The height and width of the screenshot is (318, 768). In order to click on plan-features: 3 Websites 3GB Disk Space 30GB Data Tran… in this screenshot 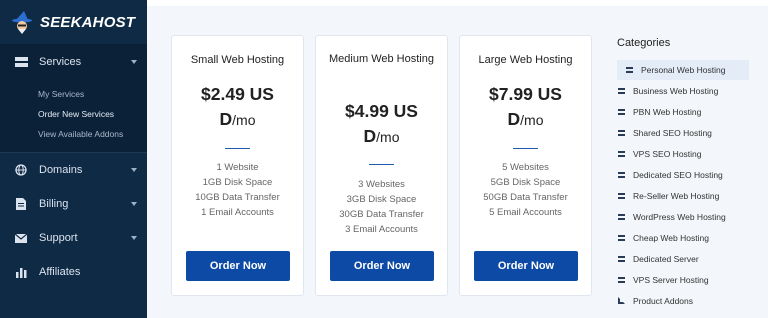, I will do `click(381, 207)`.